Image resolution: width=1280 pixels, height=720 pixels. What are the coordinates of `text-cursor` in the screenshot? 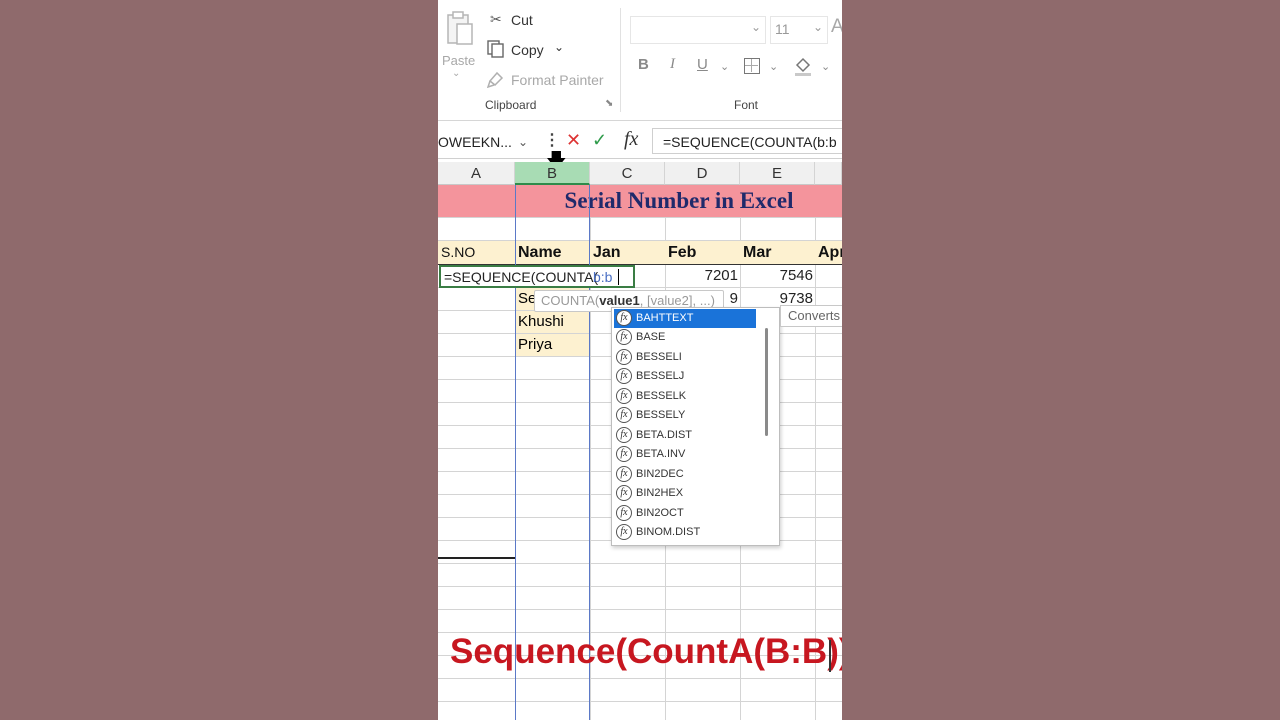 It's located at (618, 277).